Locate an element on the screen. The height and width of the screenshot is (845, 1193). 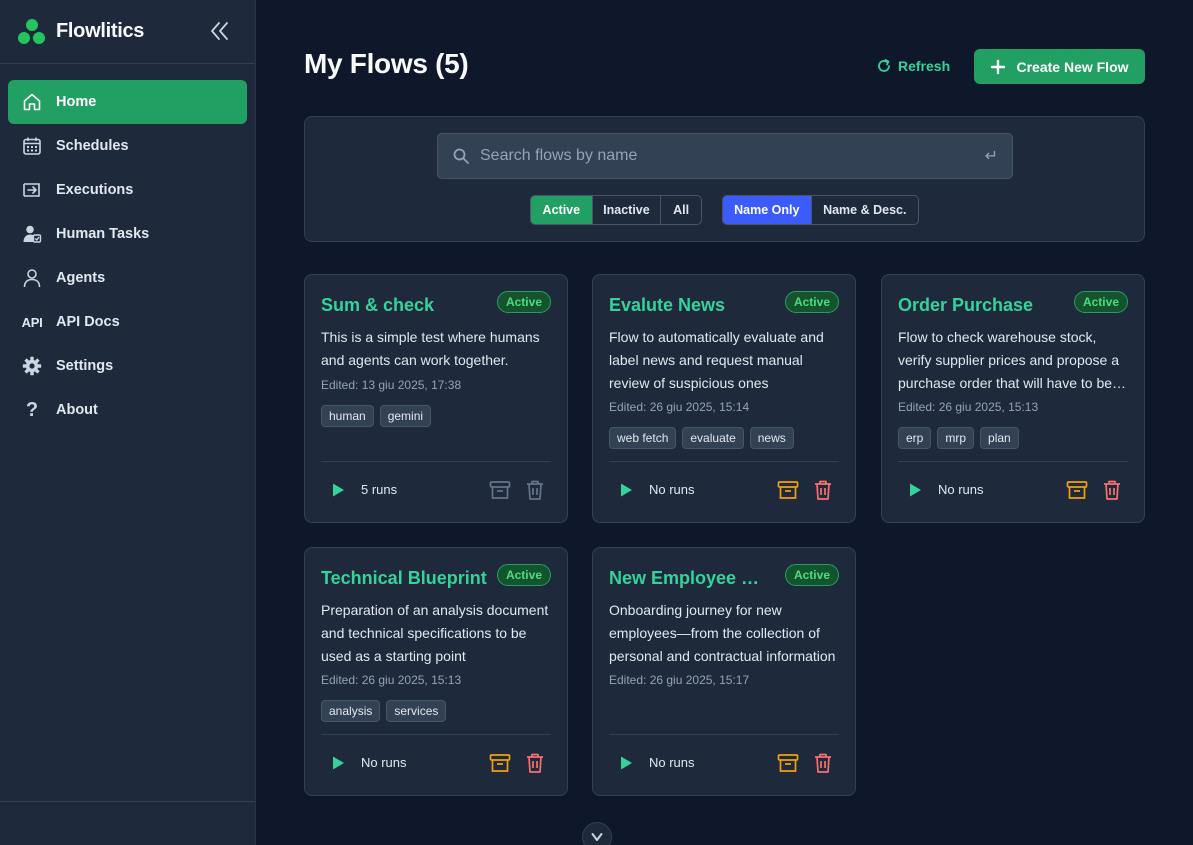
flow-title: New Employee Onboarding is located at coordinates (687, 578).